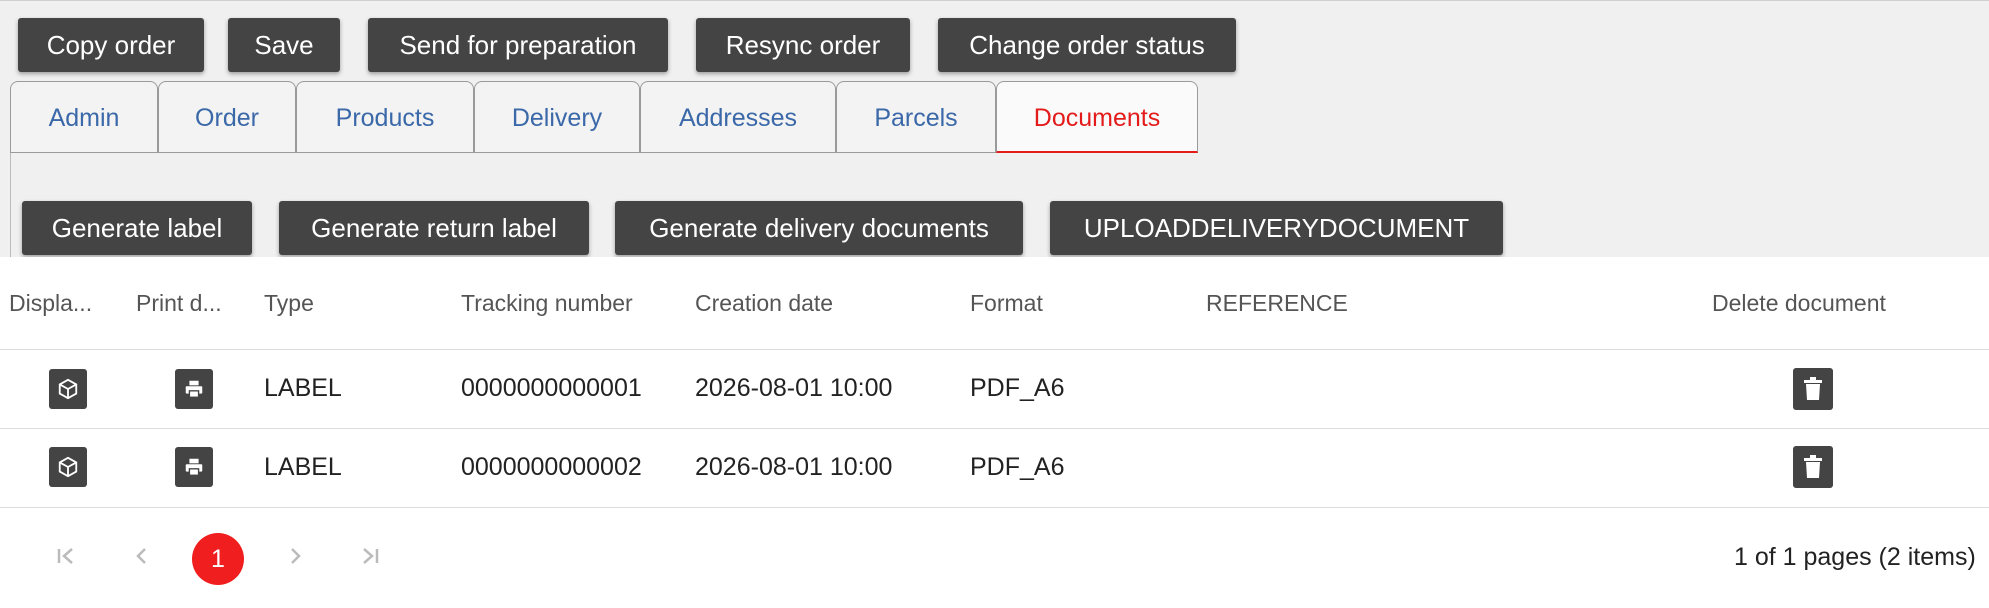 The image size is (1989, 608). I want to click on column-header-type: Type, so click(339, 303).